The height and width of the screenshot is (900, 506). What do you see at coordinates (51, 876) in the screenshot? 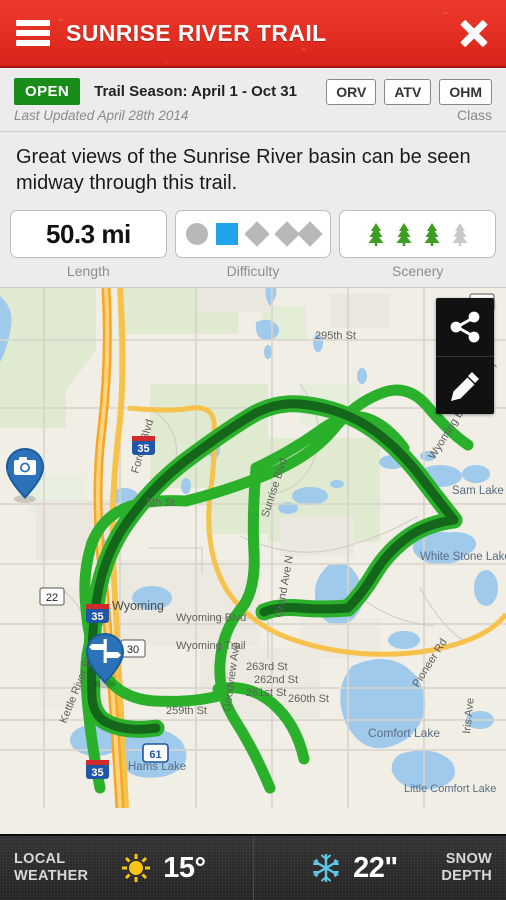
I see `local-weather-label-line2: WEATHER` at bounding box center [51, 876].